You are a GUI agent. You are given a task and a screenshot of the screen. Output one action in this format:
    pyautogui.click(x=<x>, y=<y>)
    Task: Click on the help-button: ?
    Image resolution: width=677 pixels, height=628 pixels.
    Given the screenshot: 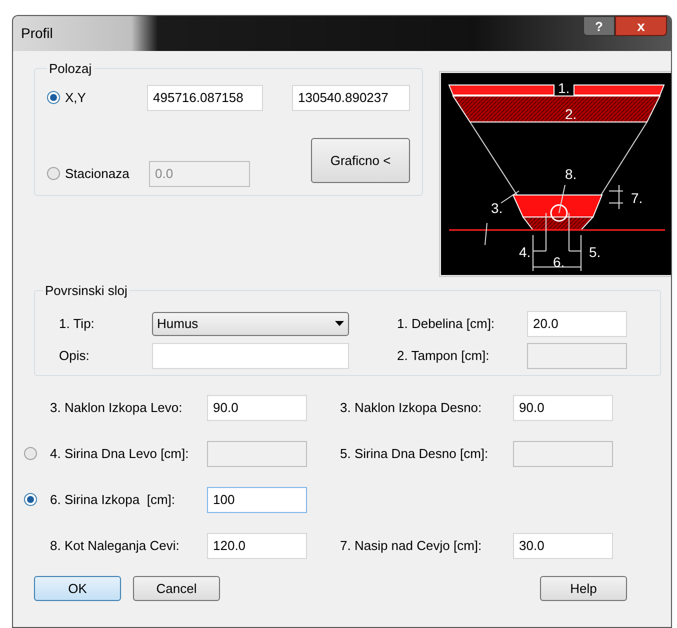 What is the action you would take?
    pyautogui.click(x=599, y=26)
    